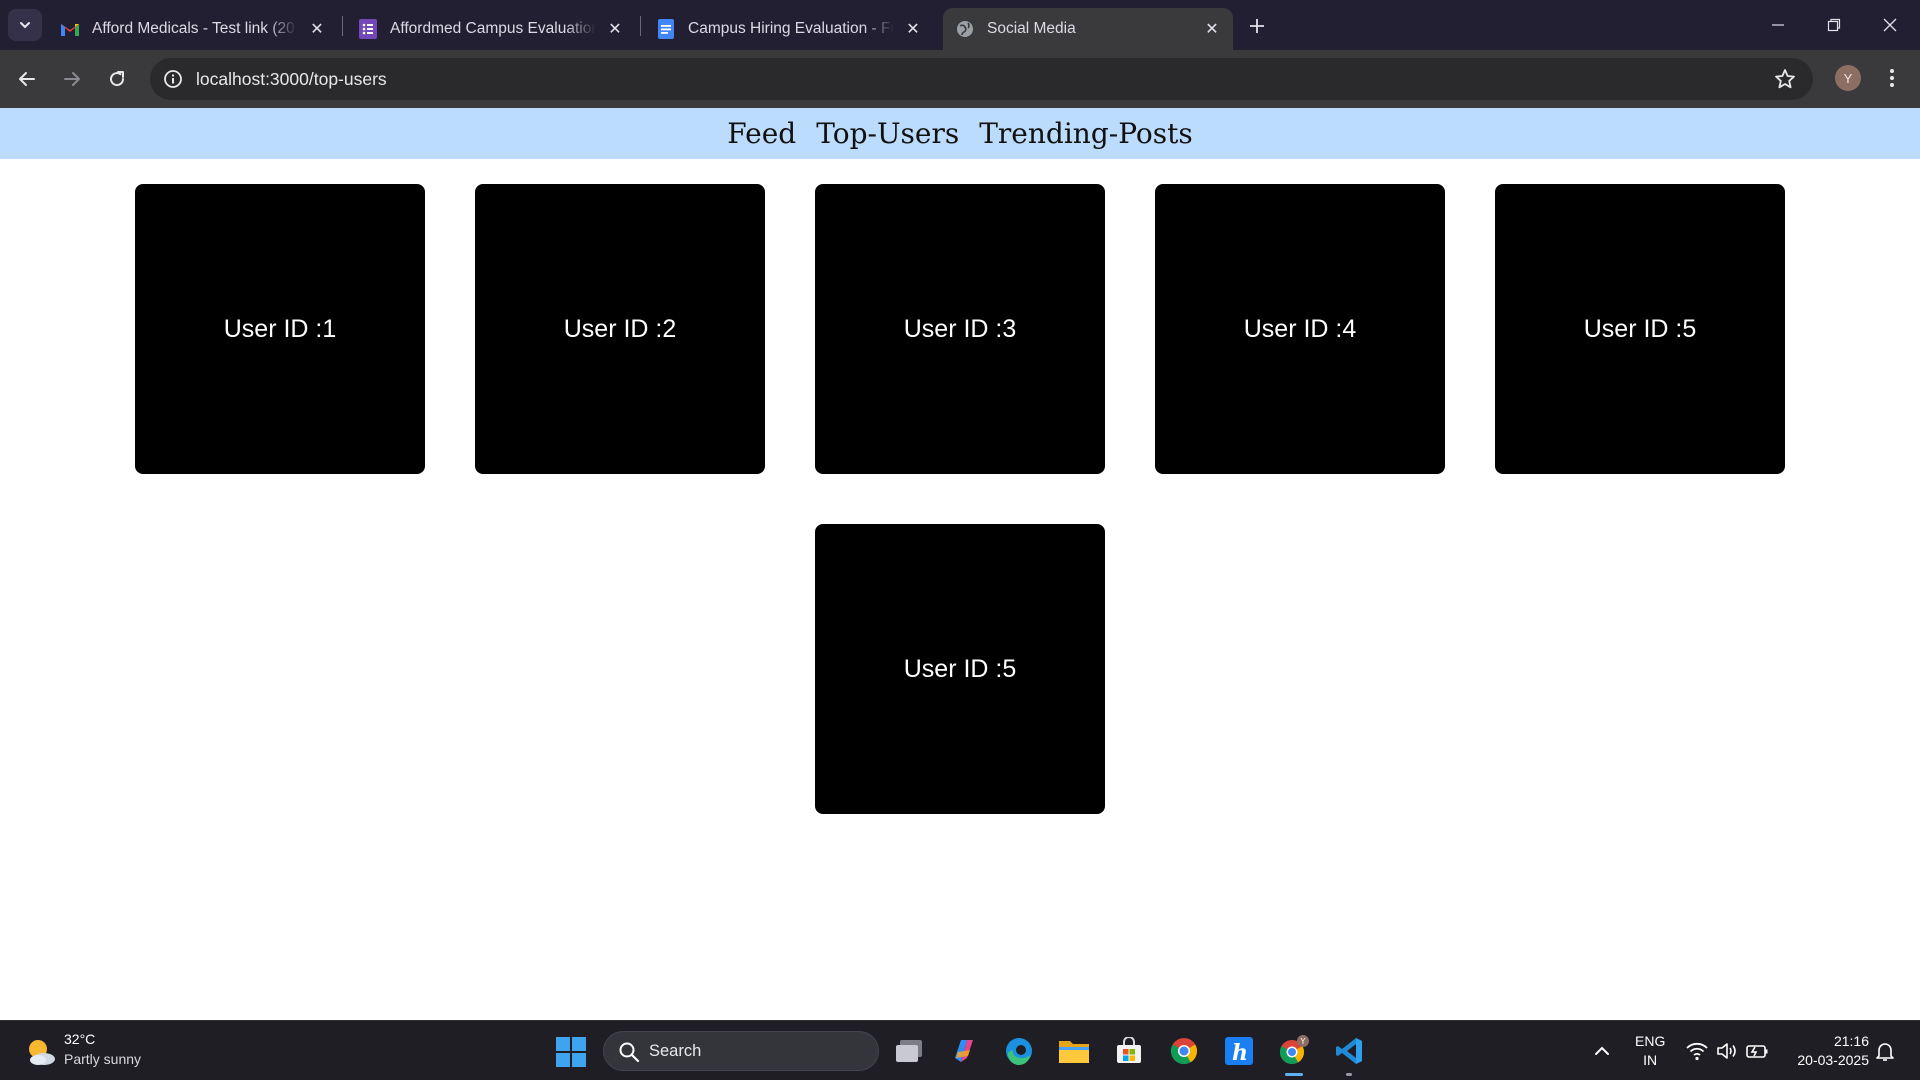 The image size is (1920, 1080). I want to click on tab-search-button, so click(25, 25).